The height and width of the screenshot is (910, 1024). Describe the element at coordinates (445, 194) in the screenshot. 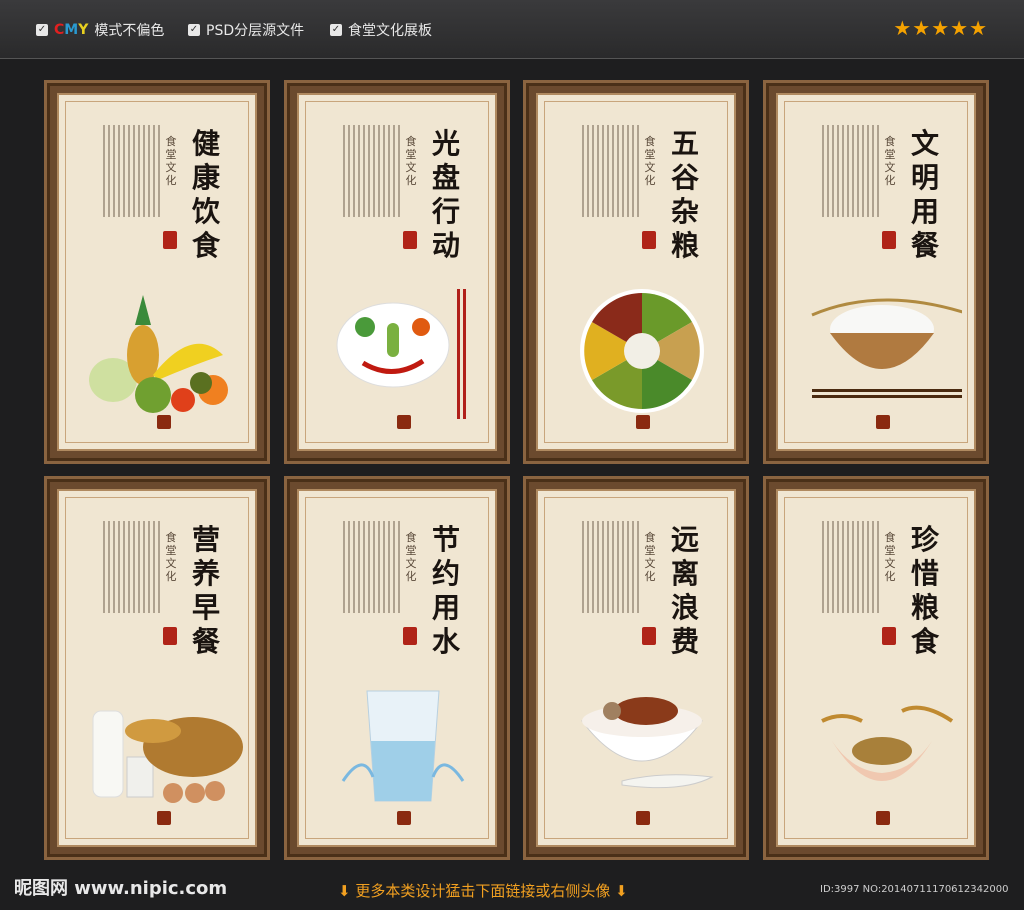

I see `board-title: 光盘行动` at that location.